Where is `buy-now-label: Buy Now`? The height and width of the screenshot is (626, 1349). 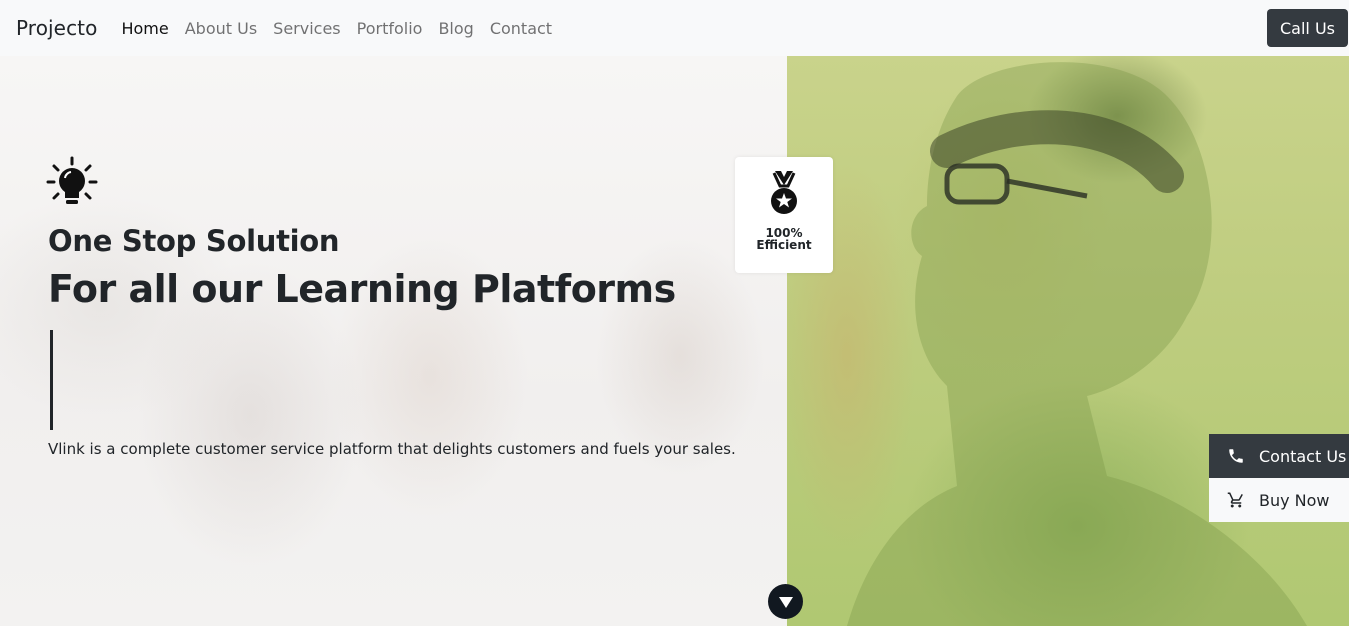 buy-now-label: Buy Now is located at coordinates (1294, 500).